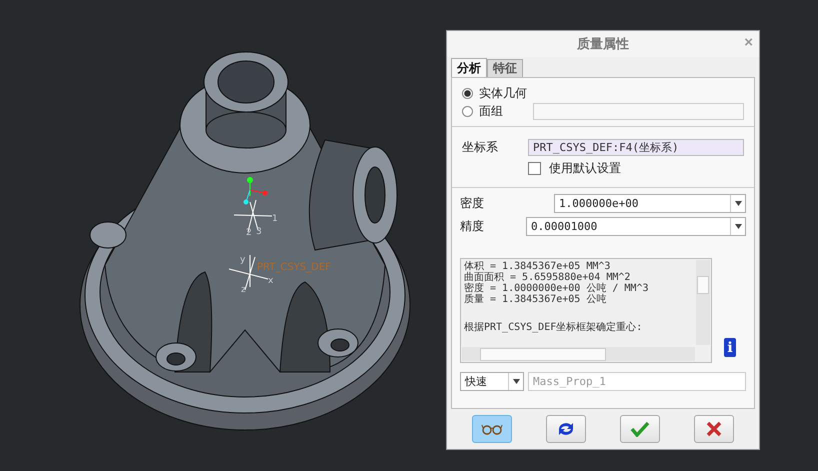  I want to click on ok-button, so click(640, 429).